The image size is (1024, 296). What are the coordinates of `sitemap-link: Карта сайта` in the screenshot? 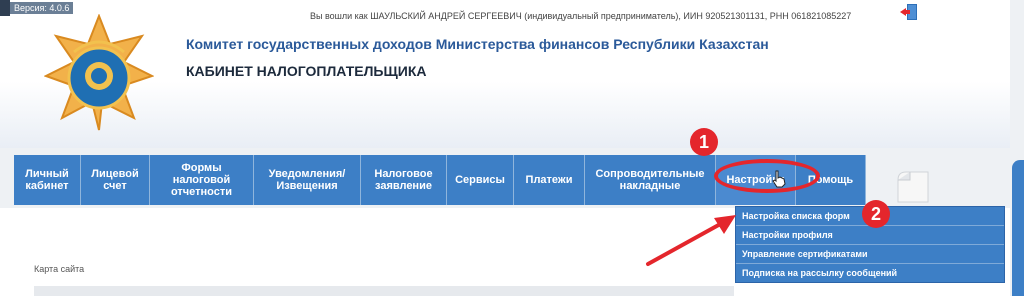 It's located at (59, 269).